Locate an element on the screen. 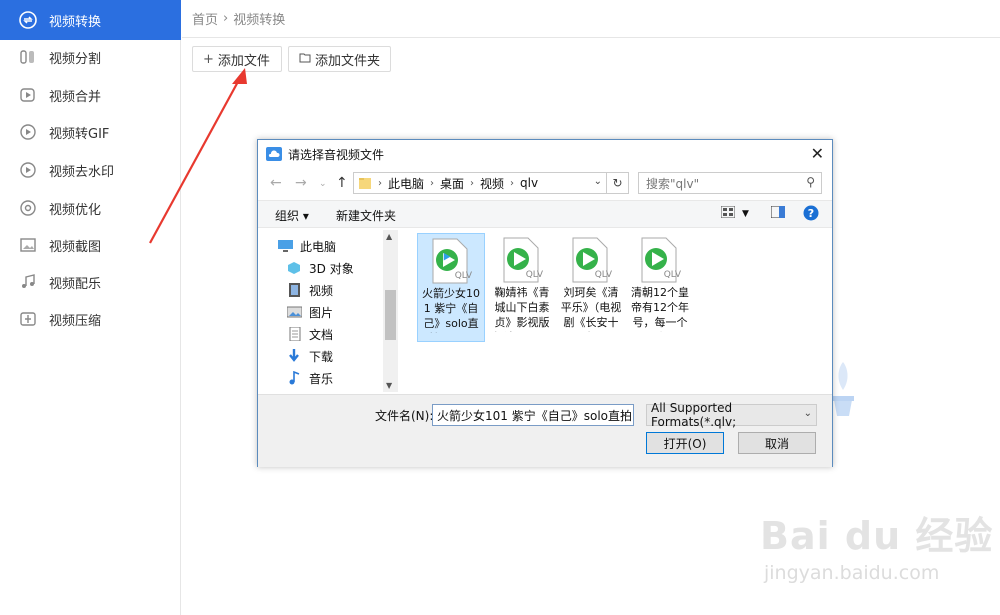  sidebar-item-label: 视频配乐 is located at coordinates (75, 284).